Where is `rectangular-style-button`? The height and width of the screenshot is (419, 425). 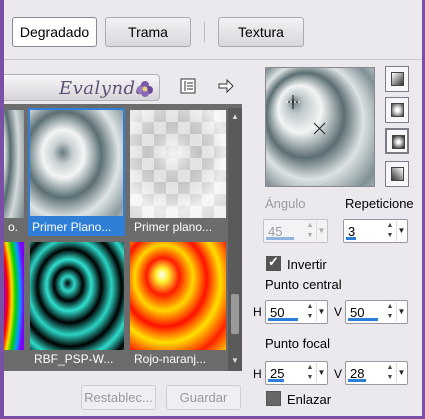
rectangular-style-button is located at coordinates (397, 110).